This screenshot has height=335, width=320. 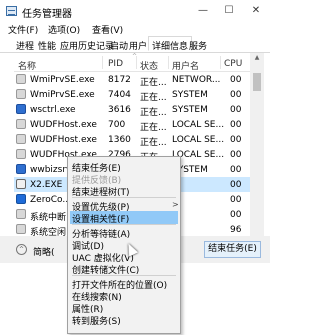 What do you see at coordinates (107, 29) in the screenshot?
I see `menu-view: 查看(V)` at bounding box center [107, 29].